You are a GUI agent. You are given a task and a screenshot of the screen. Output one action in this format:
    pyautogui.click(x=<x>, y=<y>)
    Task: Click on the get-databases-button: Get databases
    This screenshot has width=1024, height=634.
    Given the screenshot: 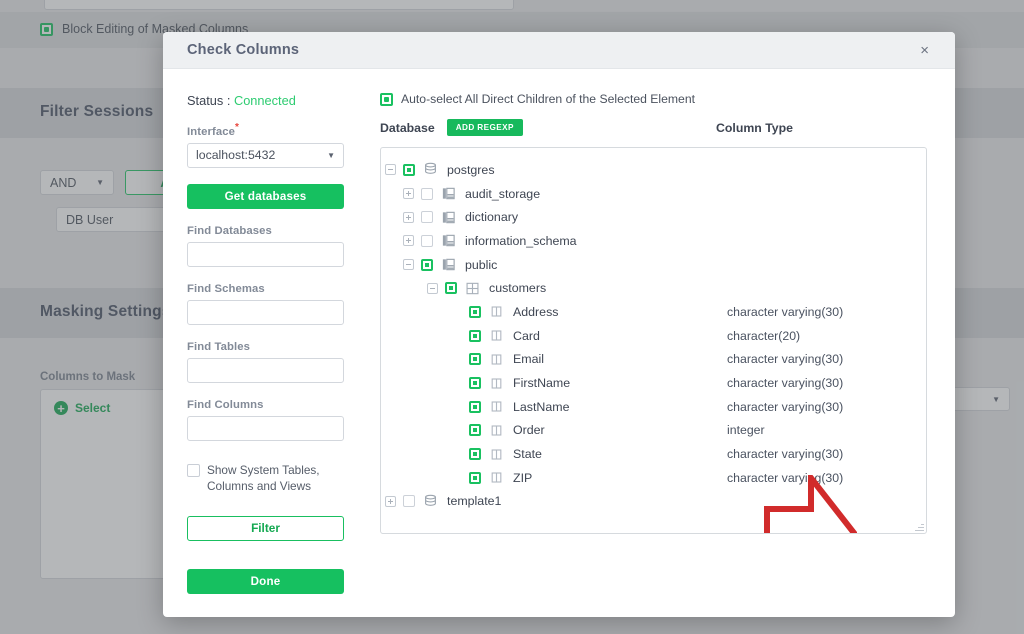 What is the action you would take?
    pyautogui.click(x=265, y=196)
    